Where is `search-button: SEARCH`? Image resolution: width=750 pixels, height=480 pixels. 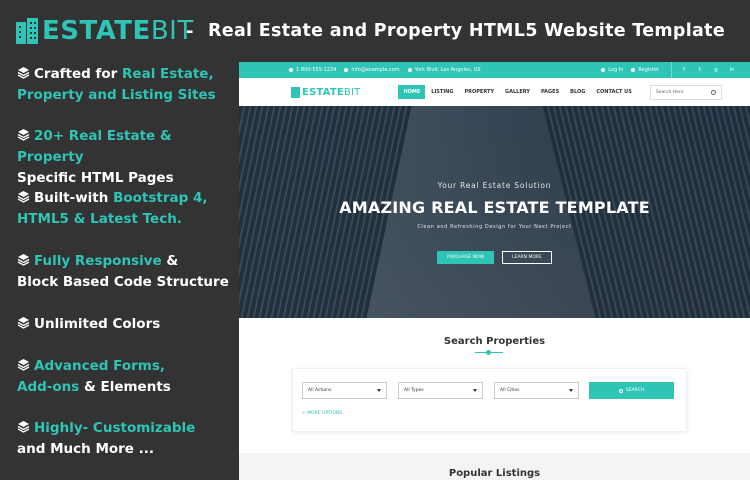
search-button: SEARCH is located at coordinates (631, 390).